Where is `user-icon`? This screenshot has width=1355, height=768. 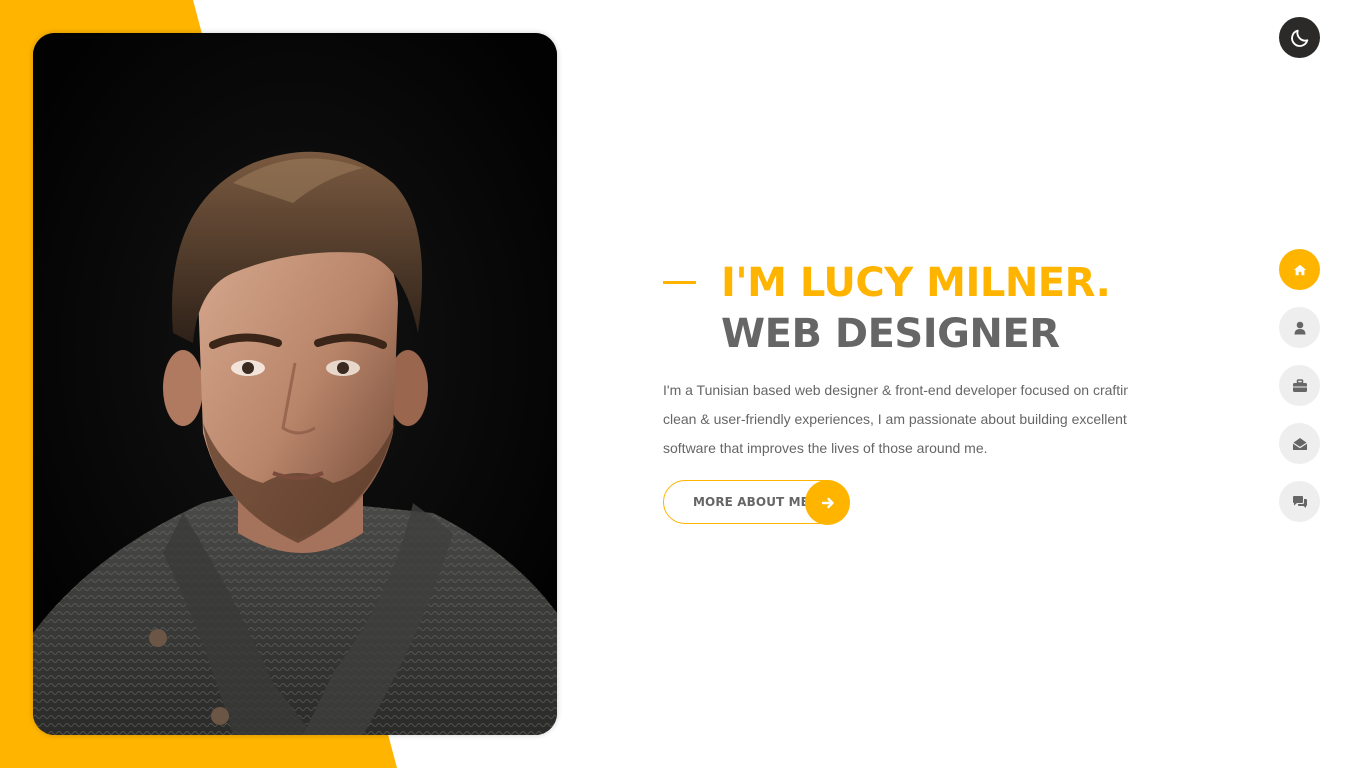
user-icon is located at coordinates (1299, 327).